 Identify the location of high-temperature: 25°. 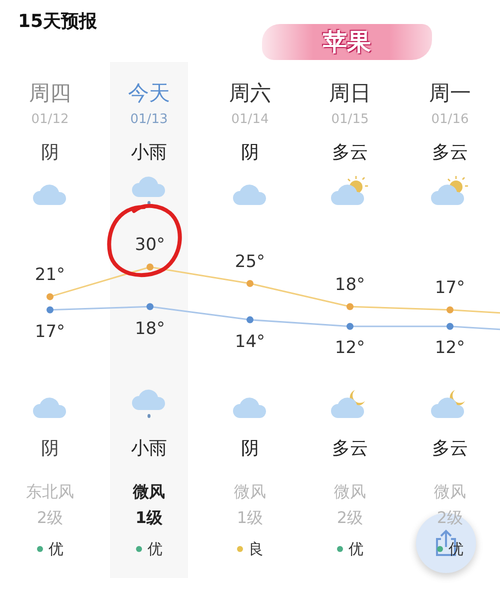
(250, 262).